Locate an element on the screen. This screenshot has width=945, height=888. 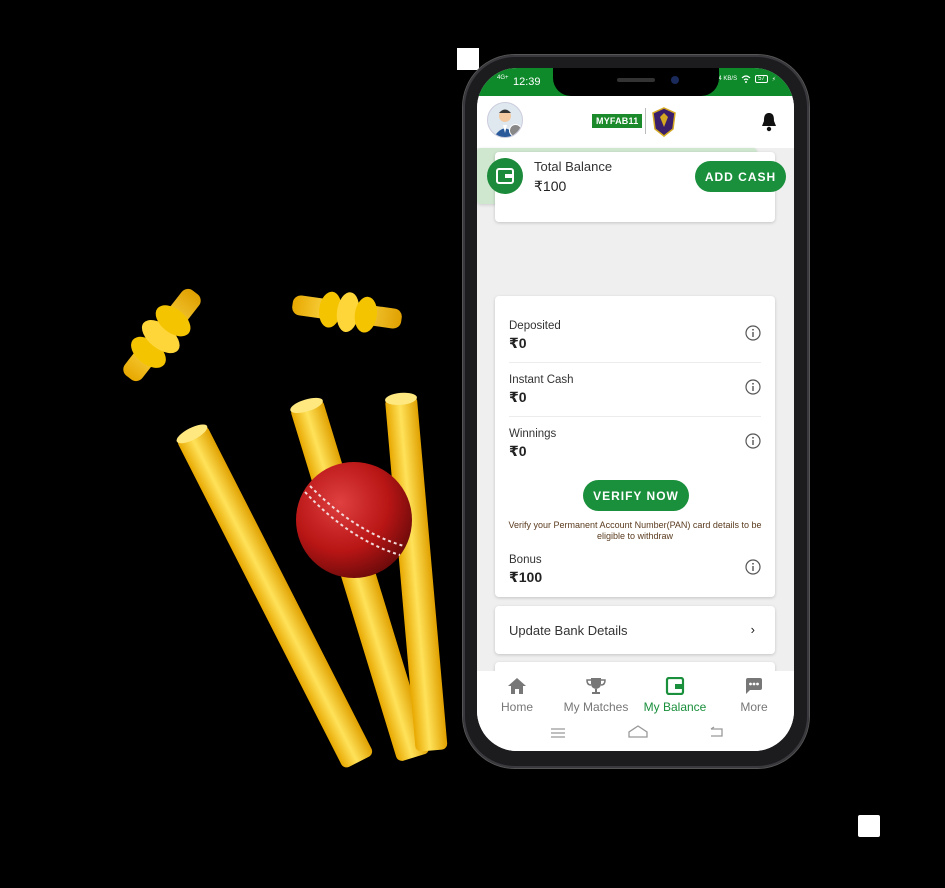
bail-left is located at coordinates (162, 335).